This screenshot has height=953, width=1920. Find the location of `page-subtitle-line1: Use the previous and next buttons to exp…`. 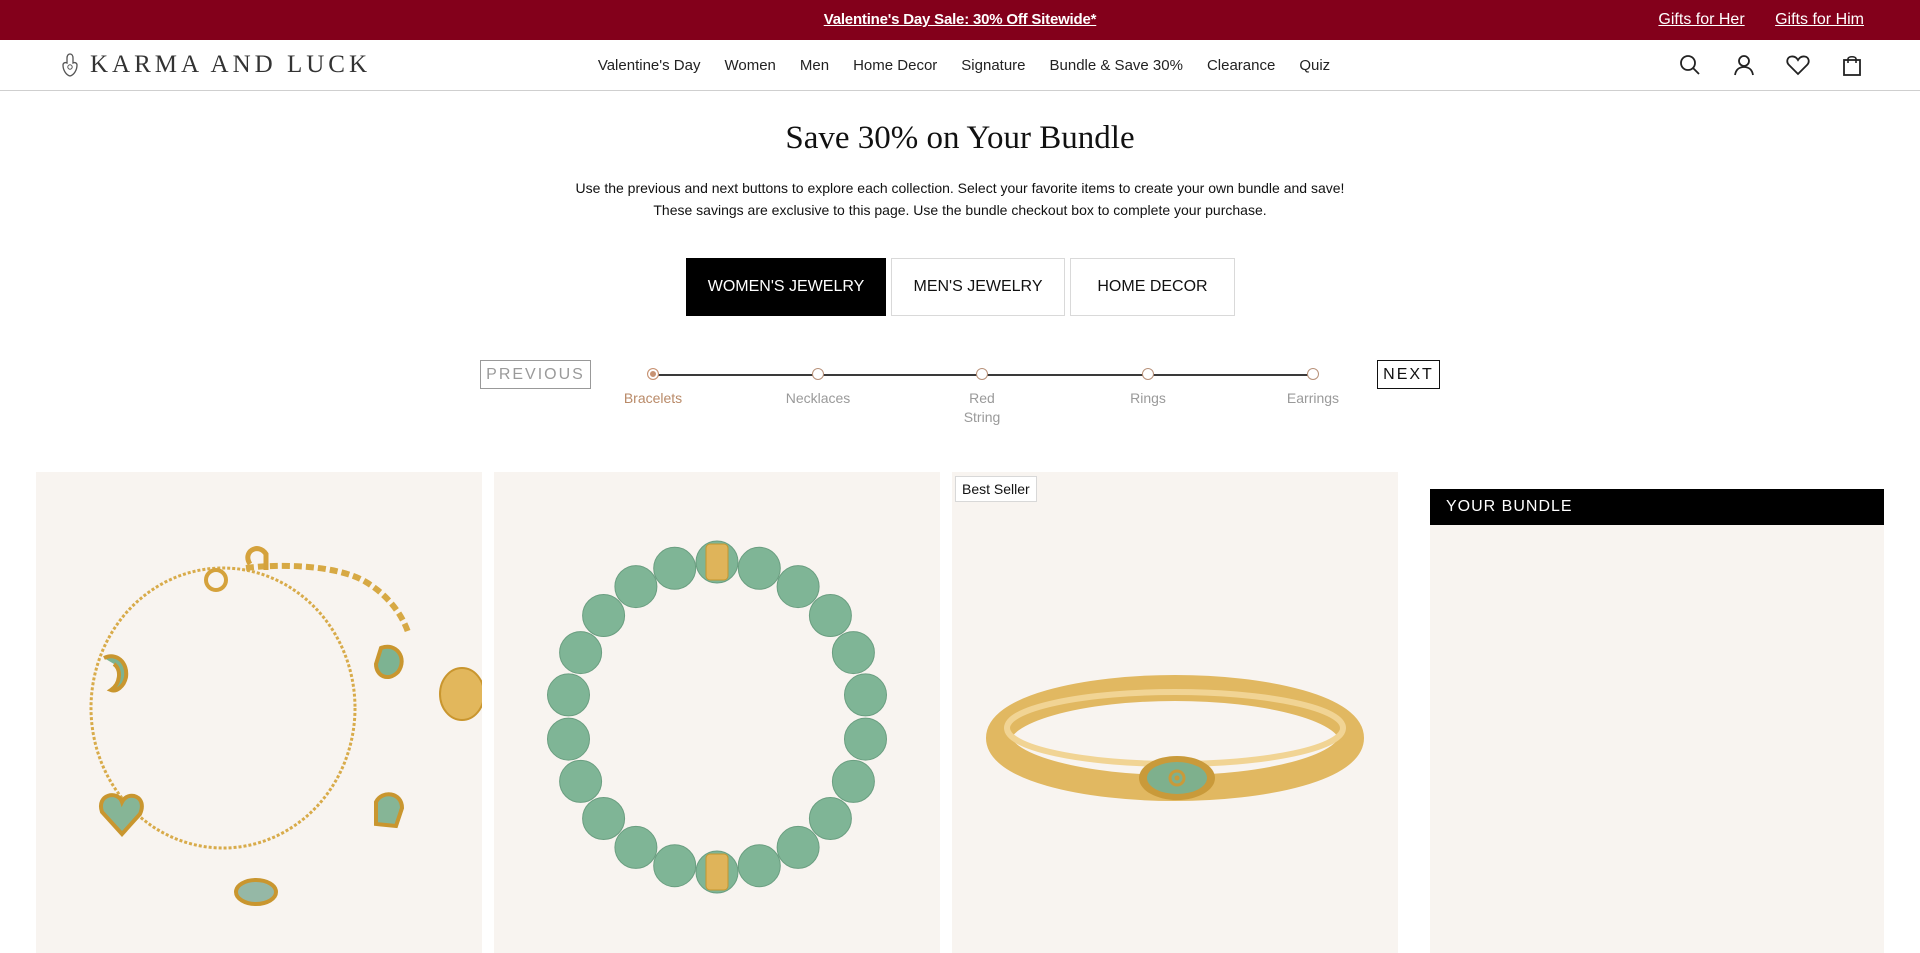

page-subtitle-line1: Use the previous and next buttons to exp… is located at coordinates (960, 188).